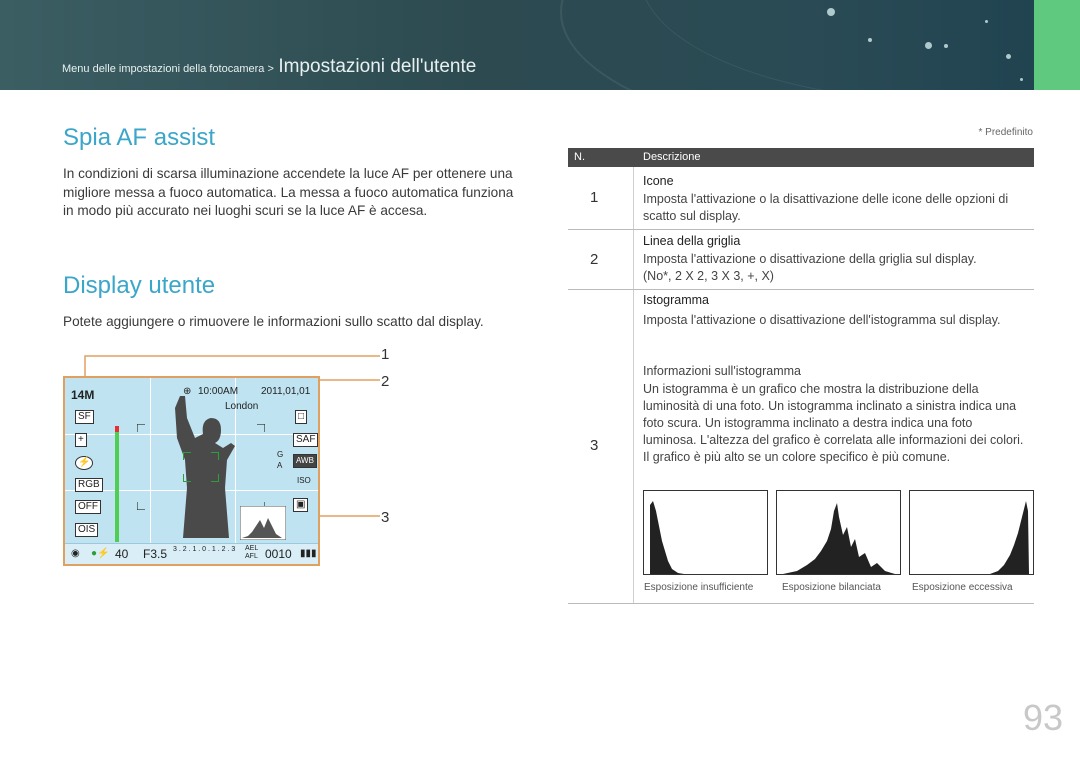  Describe the element at coordinates (280, 454) in the screenshot. I see `g-label: G` at that location.